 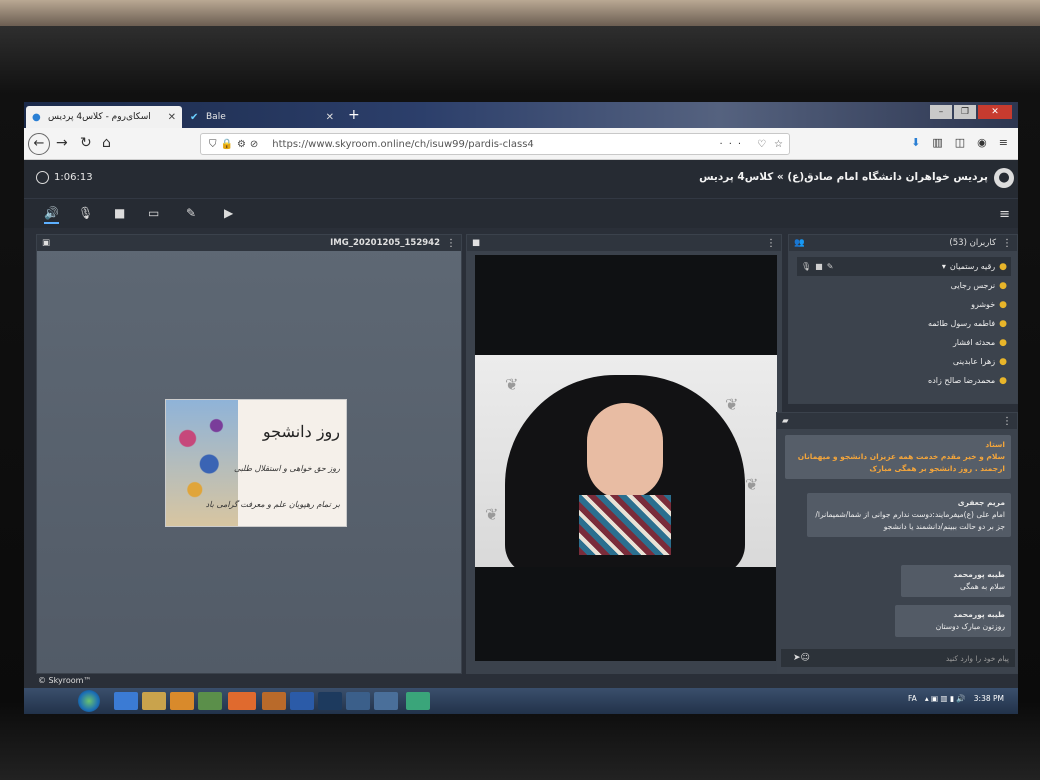 I want to click on pocket-icon: ♡, so click(x=761, y=144).